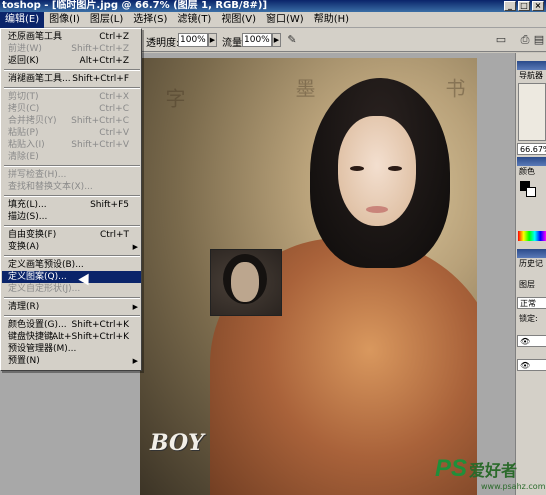 The height and width of the screenshot is (495, 546). Describe the element at coordinates (23, 61) in the screenshot. I see `menu-item-label: 返回(K)` at that location.